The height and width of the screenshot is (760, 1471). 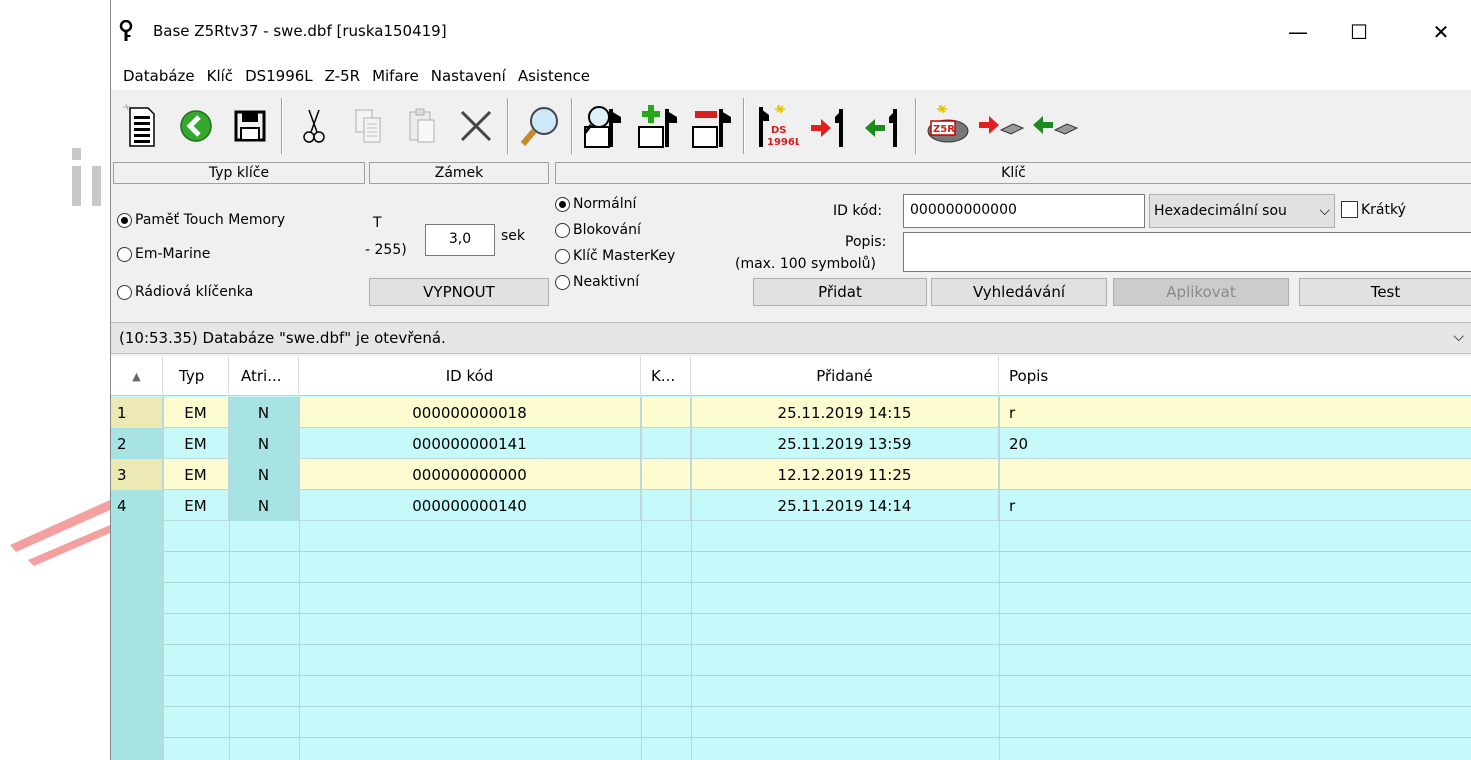 I want to click on popis-hint: (max. 100 symbolů), so click(x=805, y=264).